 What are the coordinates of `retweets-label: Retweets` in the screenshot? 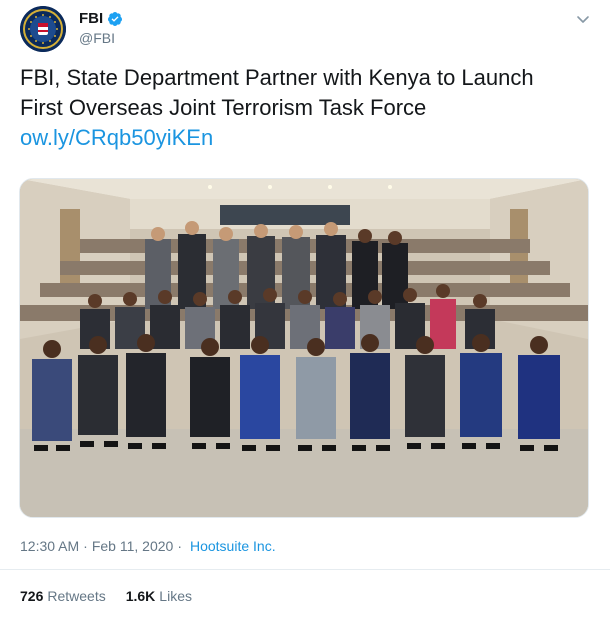 It's located at (76, 596).